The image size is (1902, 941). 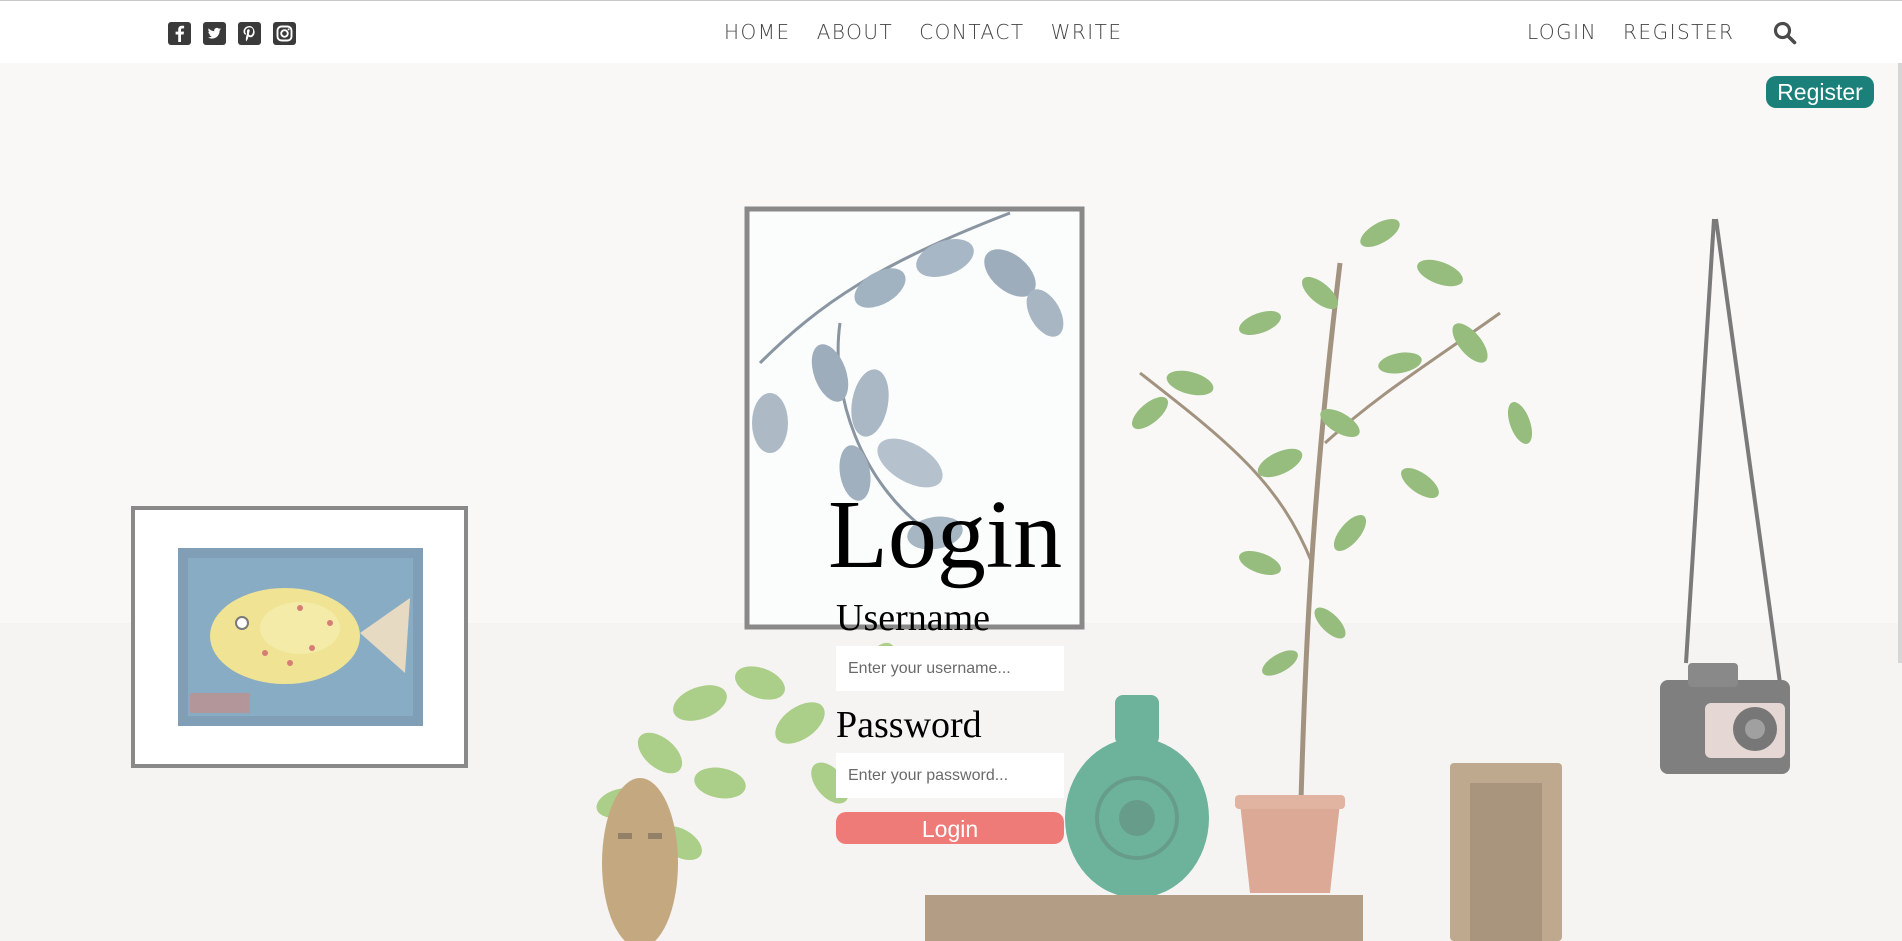 What do you see at coordinates (249, 33) in the screenshot?
I see `pinterest-icon` at bounding box center [249, 33].